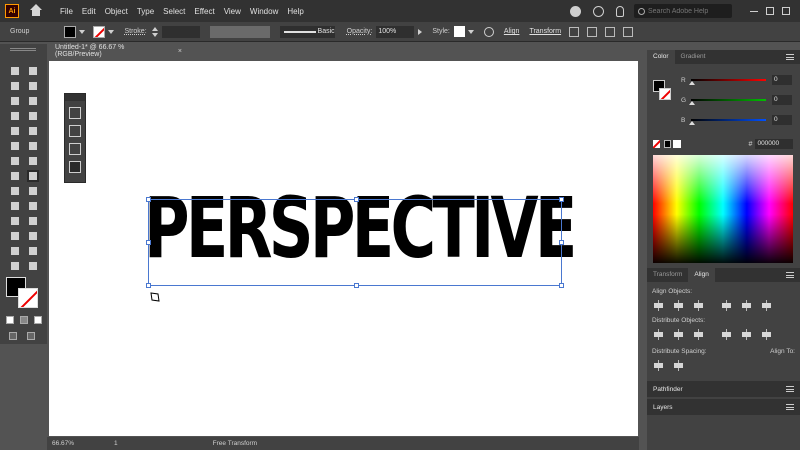 Image resolution: width=800 pixels, height=450 pixels. Describe the element at coordinates (782, 100) in the screenshot. I see `green-value: 0` at that location.